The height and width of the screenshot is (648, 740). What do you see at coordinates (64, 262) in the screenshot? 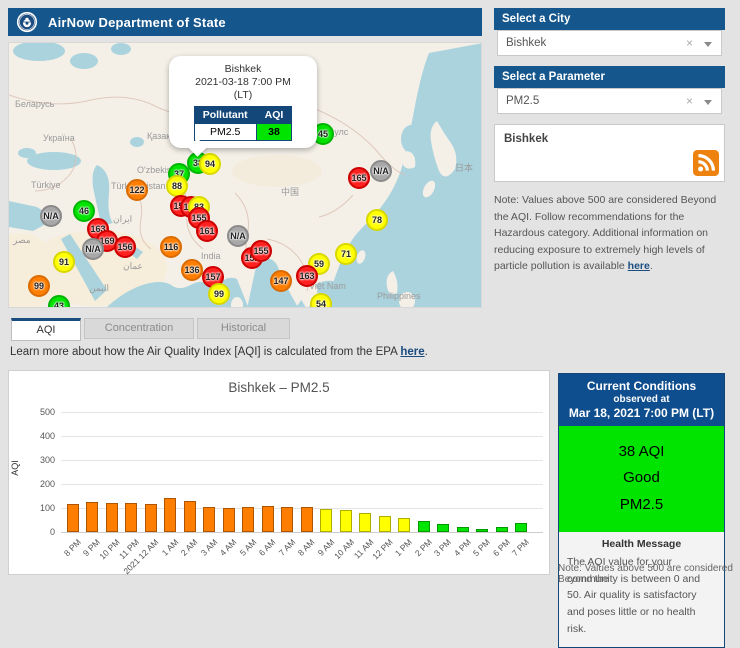
I see `map-marker-aqi: 91` at bounding box center [64, 262].